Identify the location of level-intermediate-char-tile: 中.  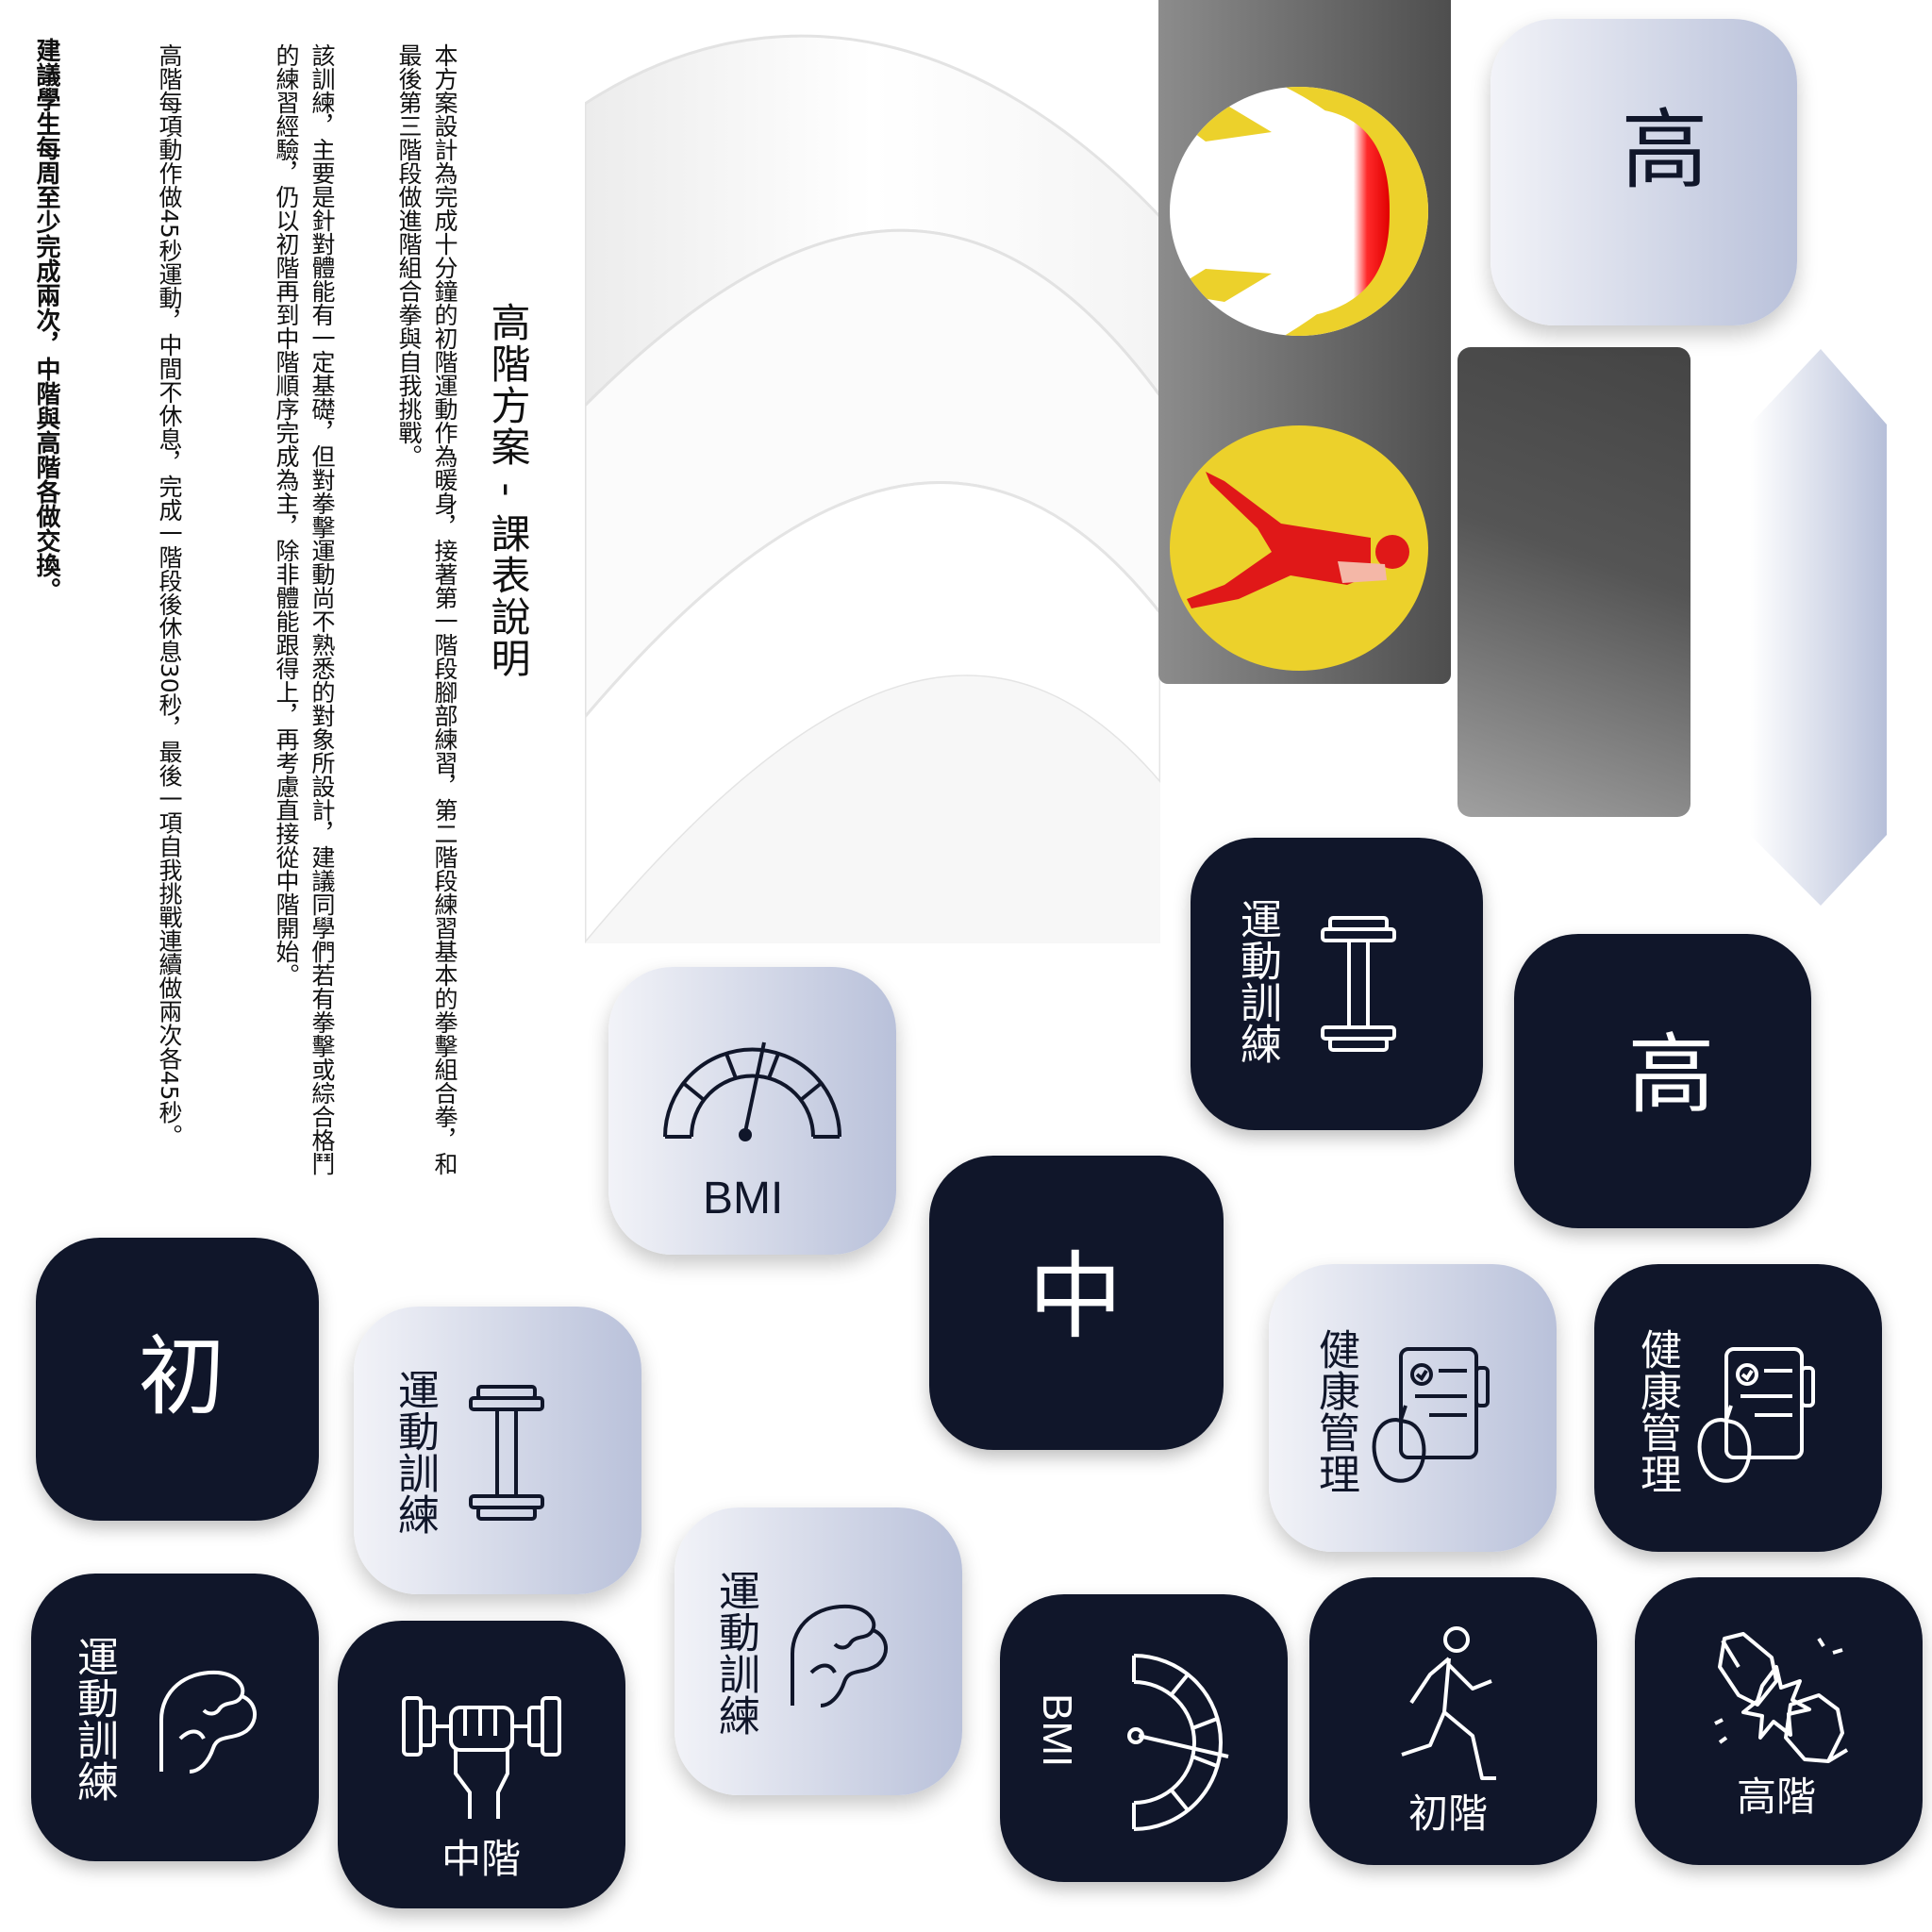
(1076, 1303).